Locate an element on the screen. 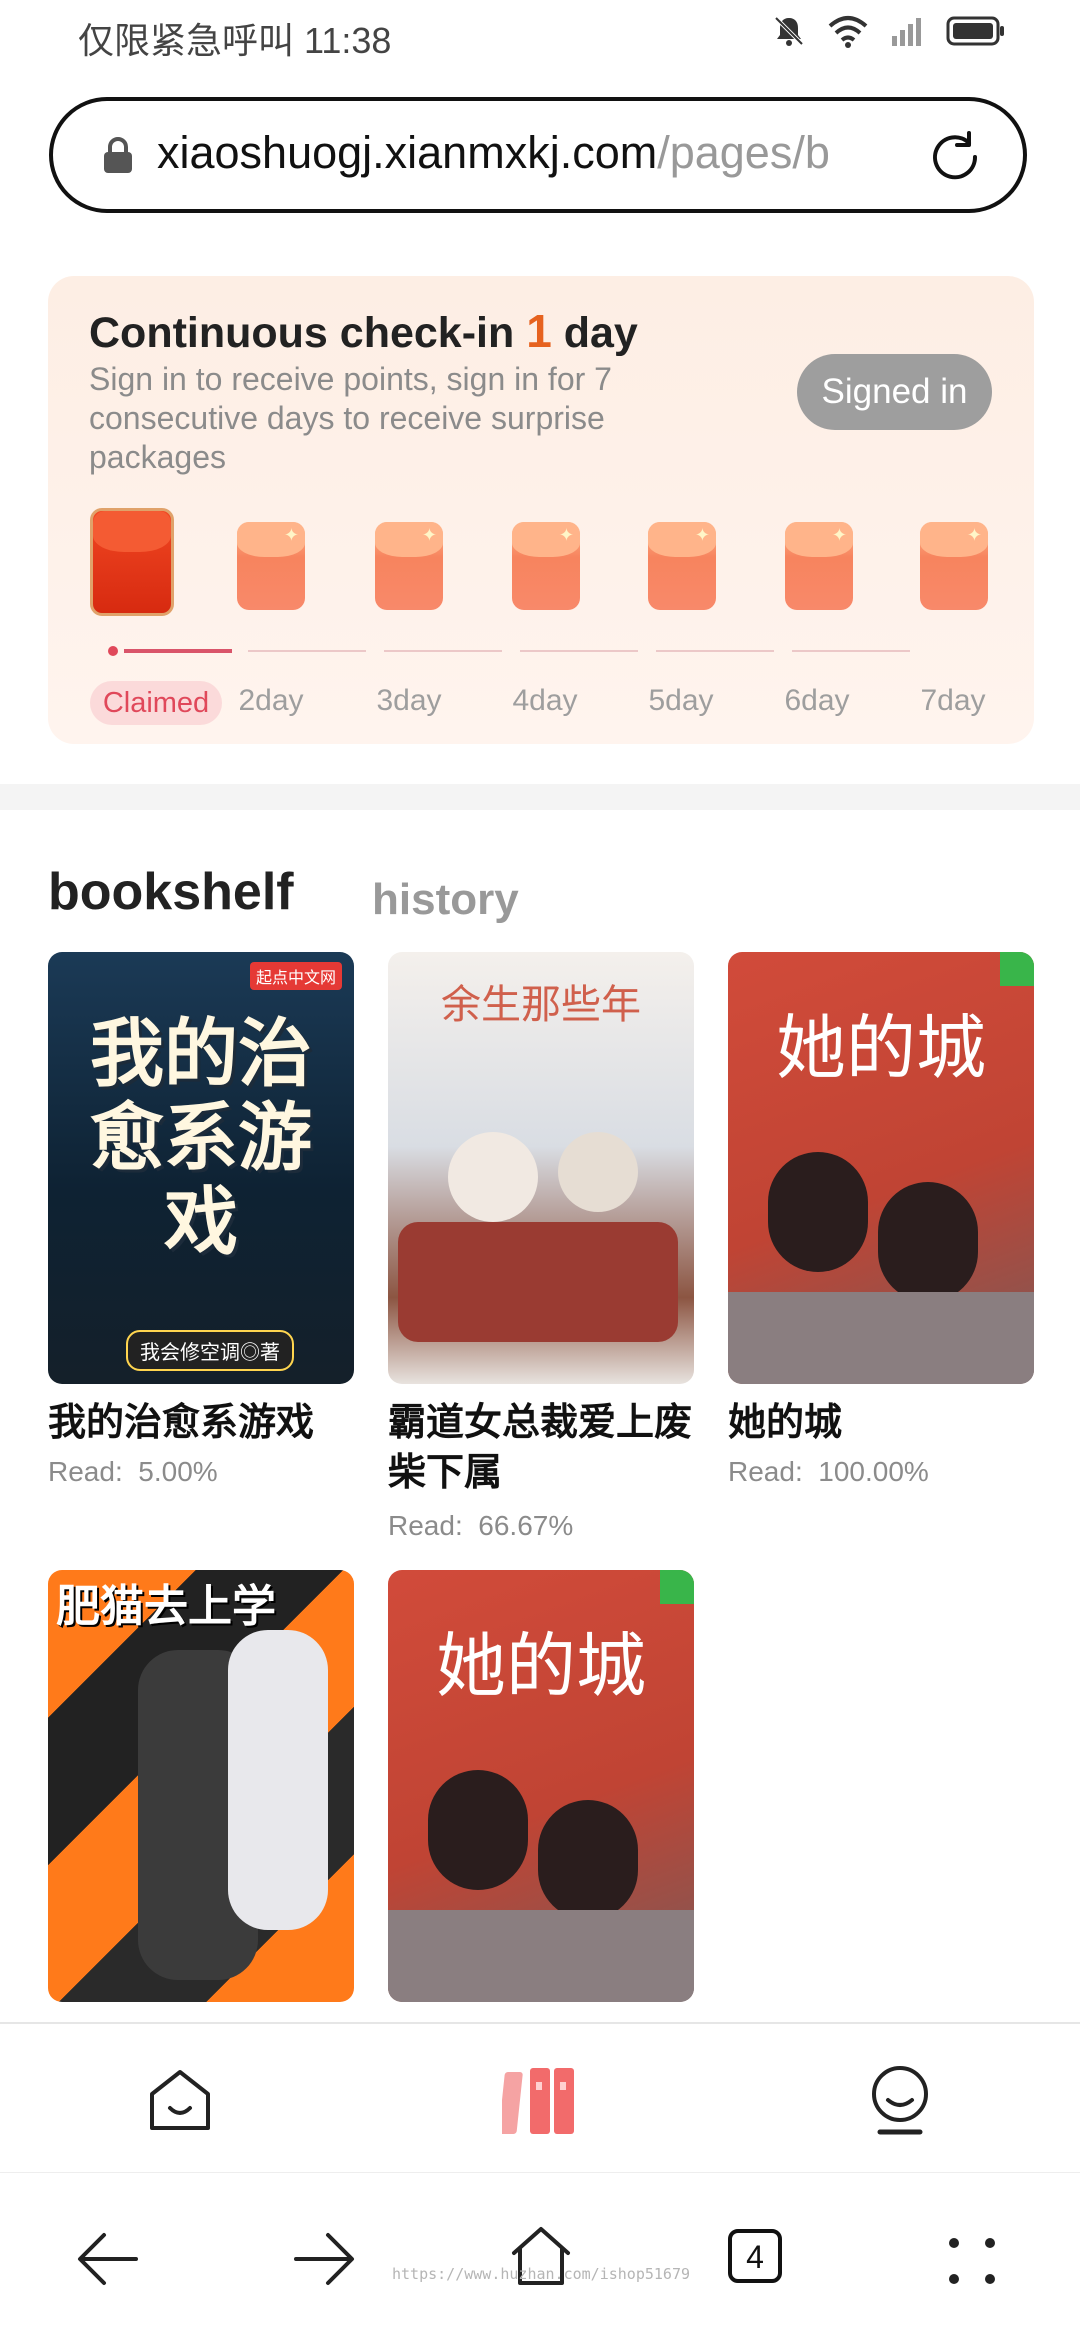  wifi-icon is located at coordinates (848, 32).